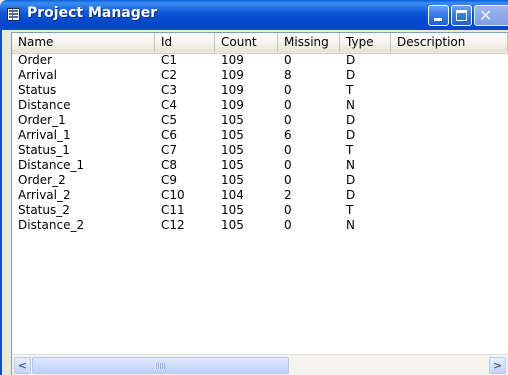  What do you see at coordinates (35, 60) in the screenshot?
I see `cell-name: Order` at bounding box center [35, 60].